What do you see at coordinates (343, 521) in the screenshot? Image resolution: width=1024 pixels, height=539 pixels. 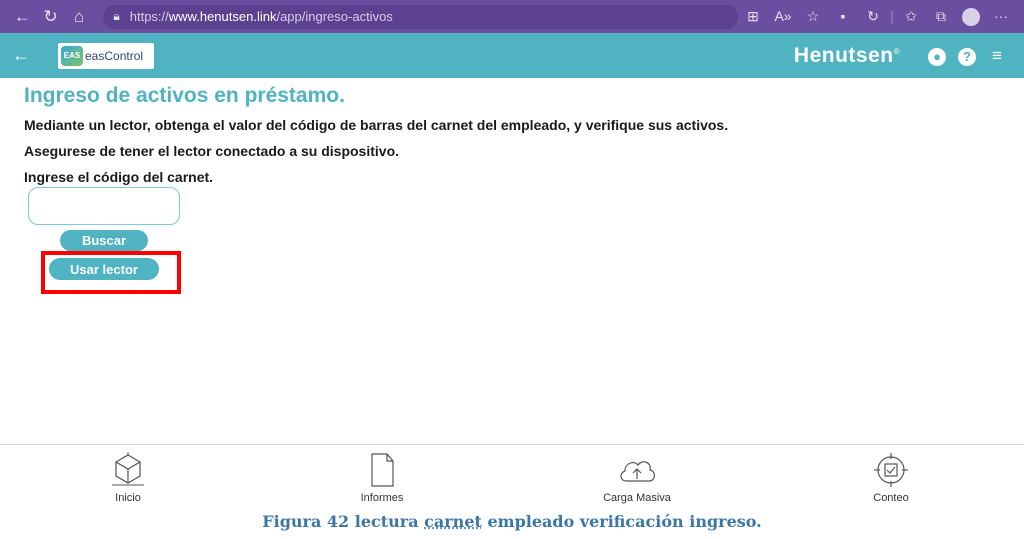 I see `caption-before: Figura 42 lectura` at bounding box center [343, 521].